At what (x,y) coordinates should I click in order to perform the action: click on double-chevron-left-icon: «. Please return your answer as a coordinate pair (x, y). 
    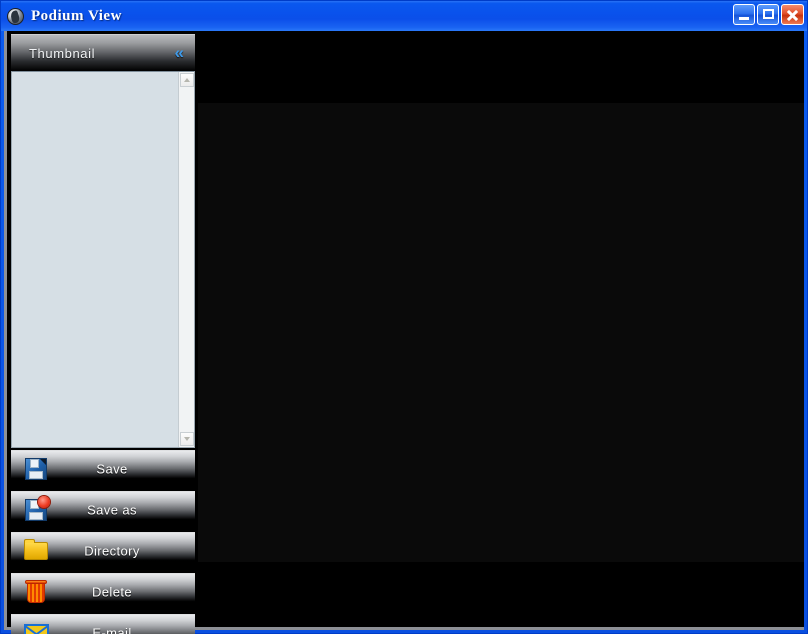
    Looking at the image, I should click on (180, 52).